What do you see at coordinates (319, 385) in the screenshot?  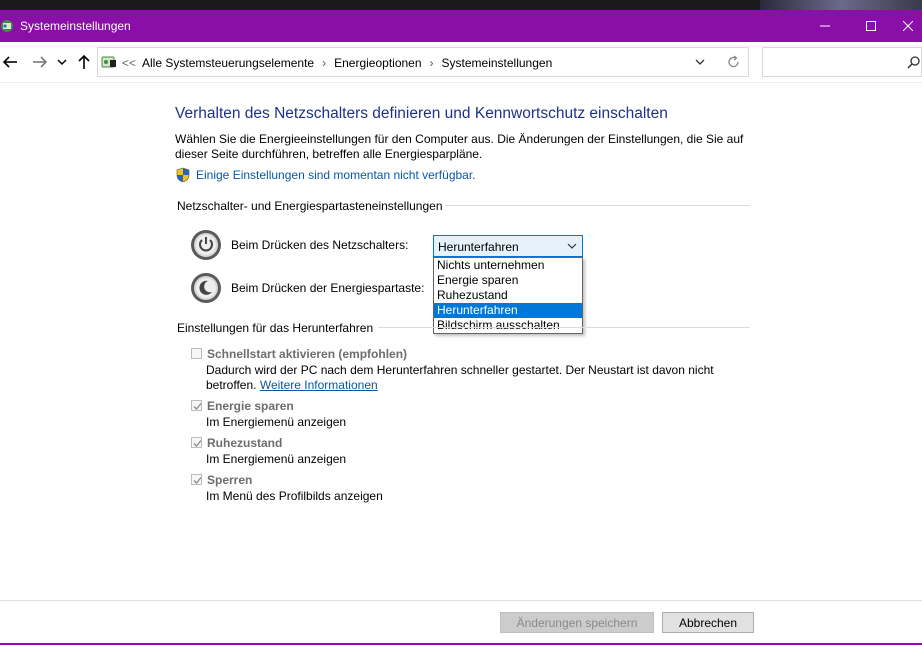 I see `more-info-link: Weitere Informationen` at bounding box center [319, 385].